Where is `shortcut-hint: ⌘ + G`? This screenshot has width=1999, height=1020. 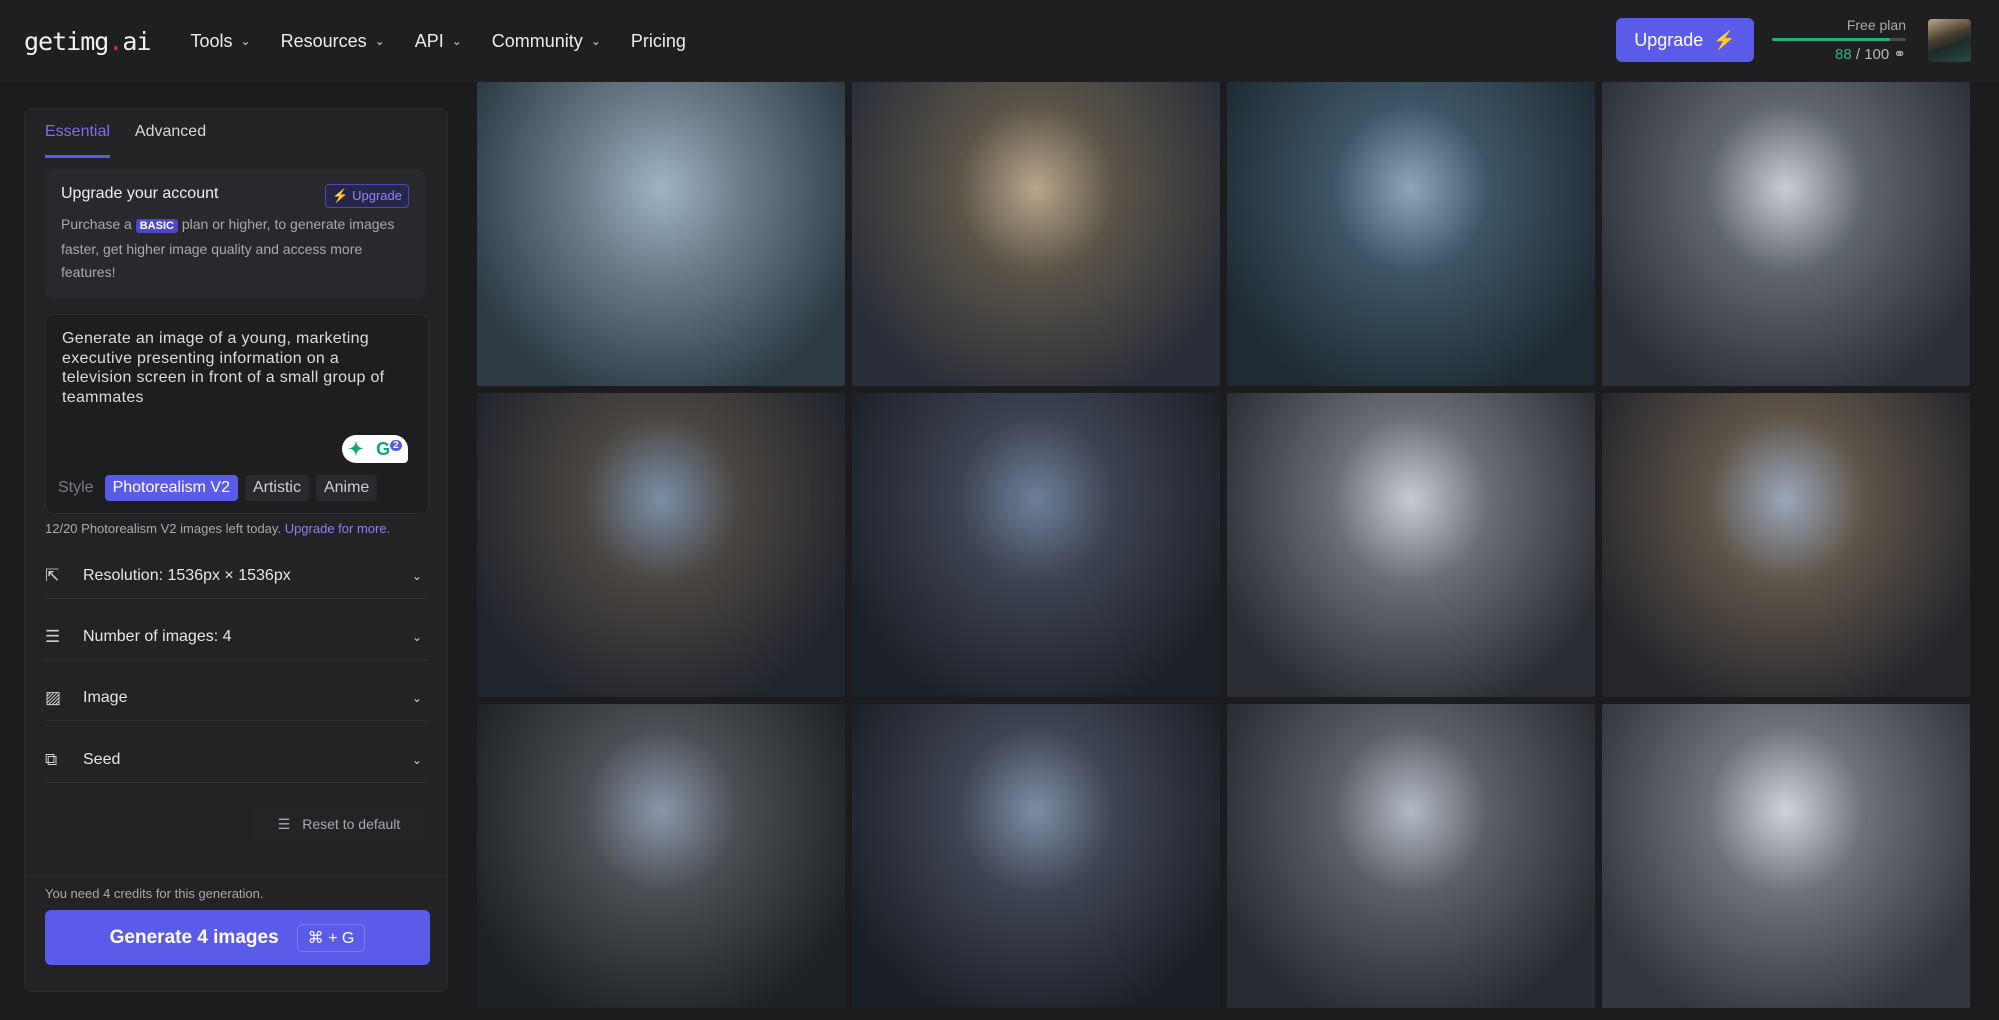 shortcut-hint: ⌘ + G is located at coordinates (331, 937).